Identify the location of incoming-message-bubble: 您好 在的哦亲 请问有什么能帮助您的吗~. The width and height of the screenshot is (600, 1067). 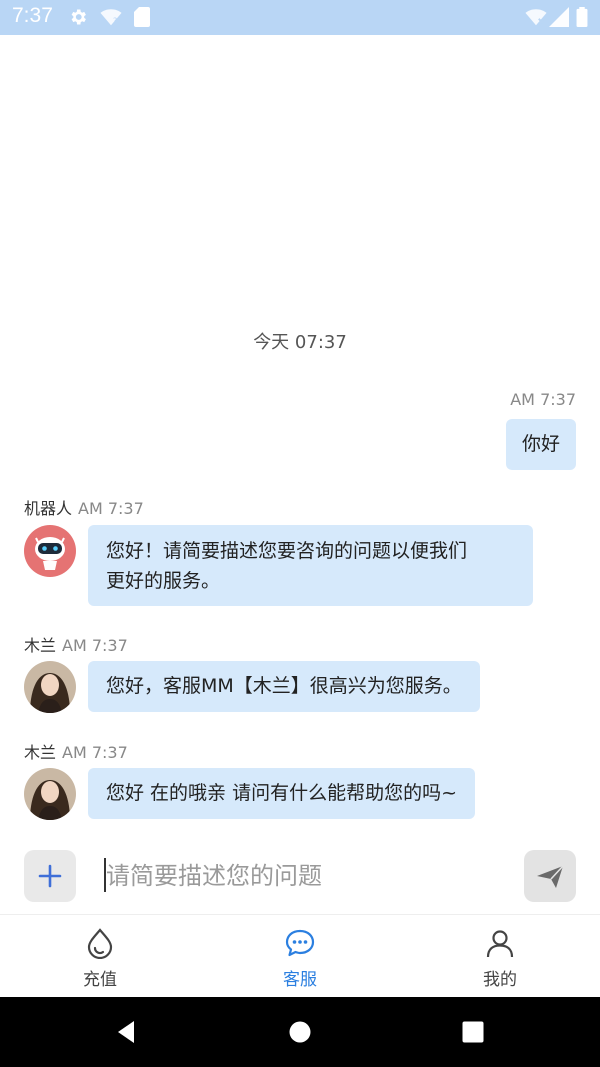
(282, 793).